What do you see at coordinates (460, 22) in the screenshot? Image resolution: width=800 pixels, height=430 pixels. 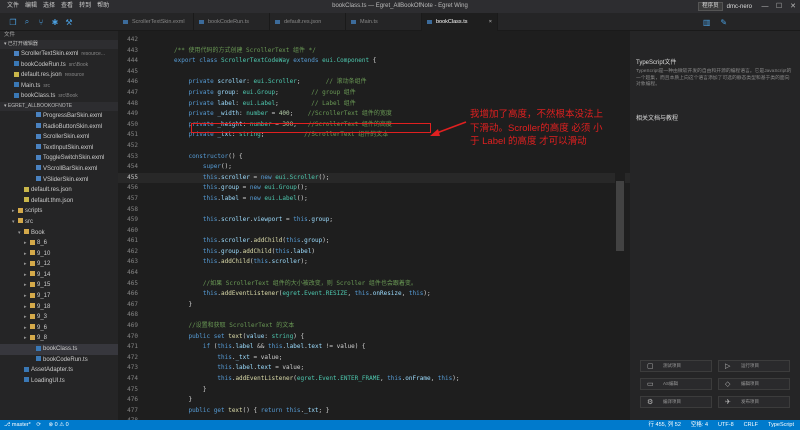 I see `tab-bookclass-ts: bookClass.ts ×` at bounding box center [460, 22].